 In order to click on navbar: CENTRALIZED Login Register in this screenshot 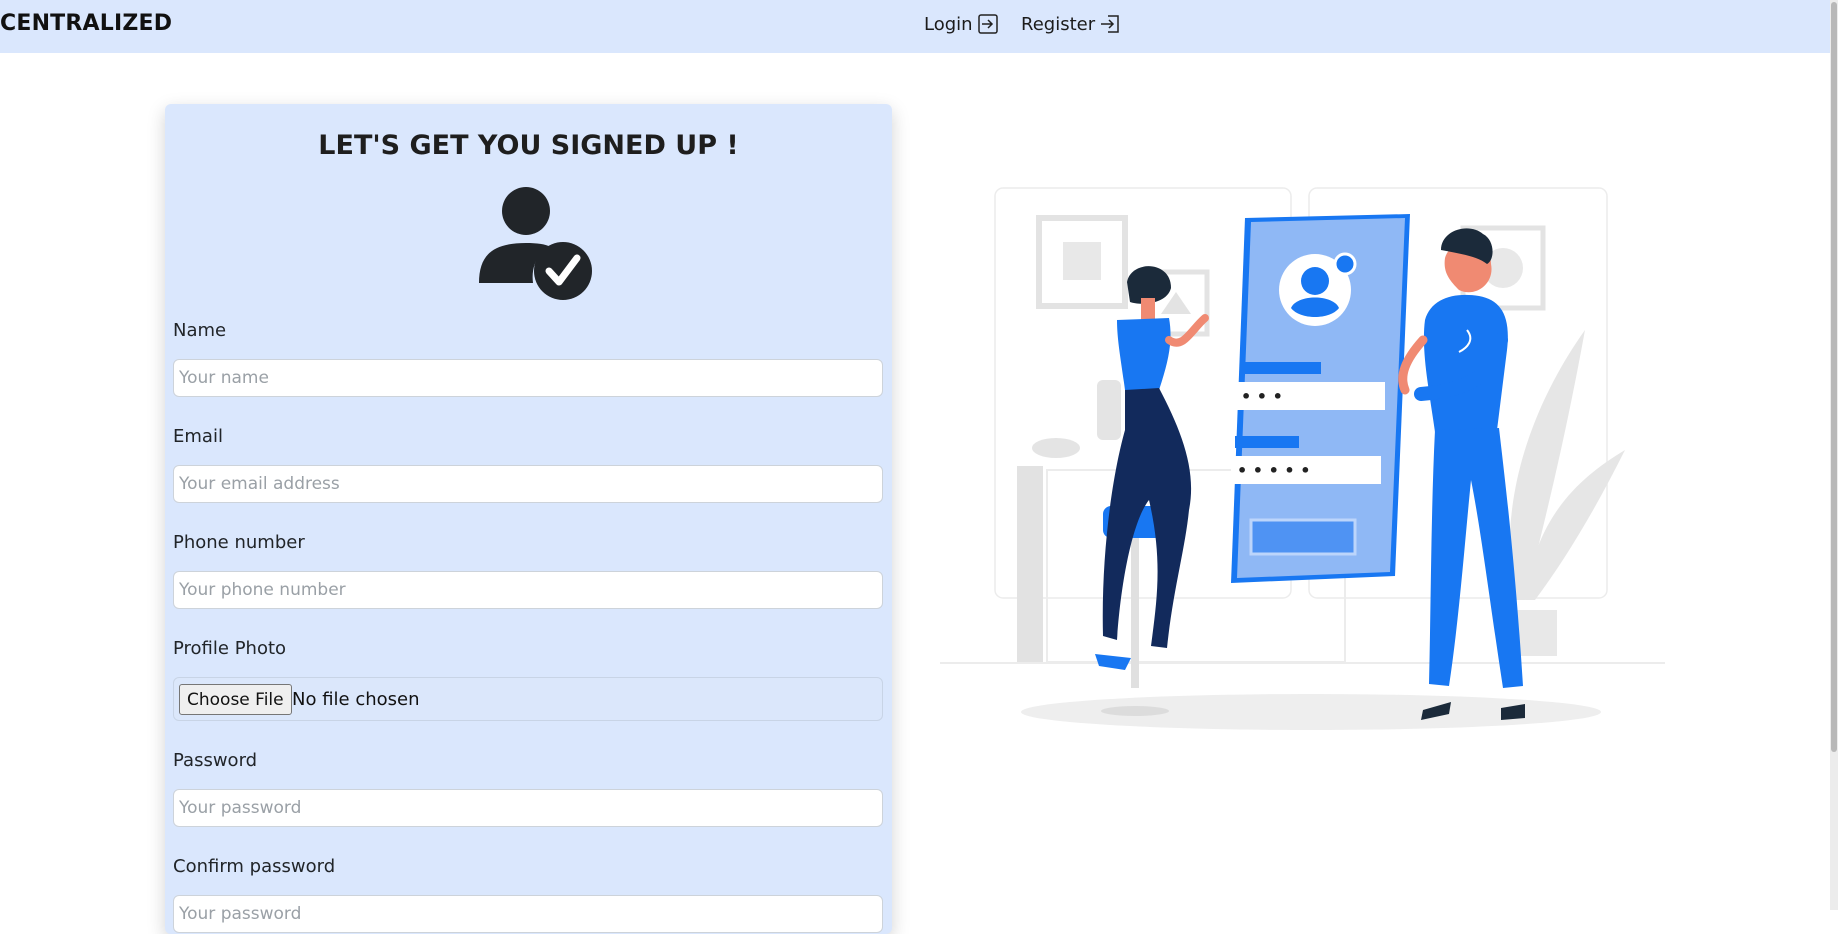, I will do `click(919, 26)`.